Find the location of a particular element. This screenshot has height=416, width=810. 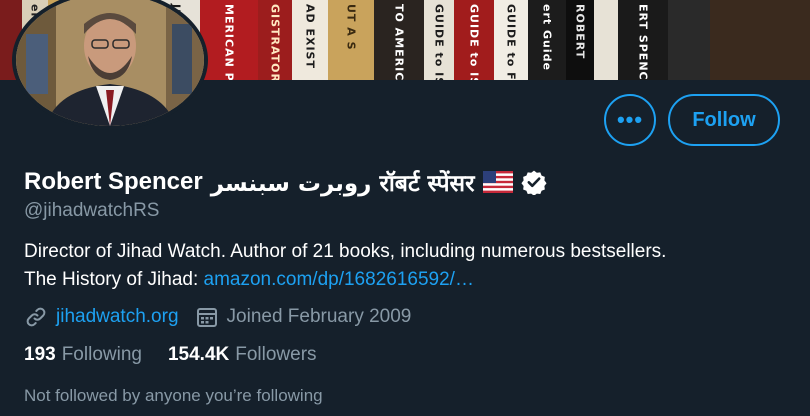

book-spine: GUIDE to FREE SPE is located at coordinates (511, 40).